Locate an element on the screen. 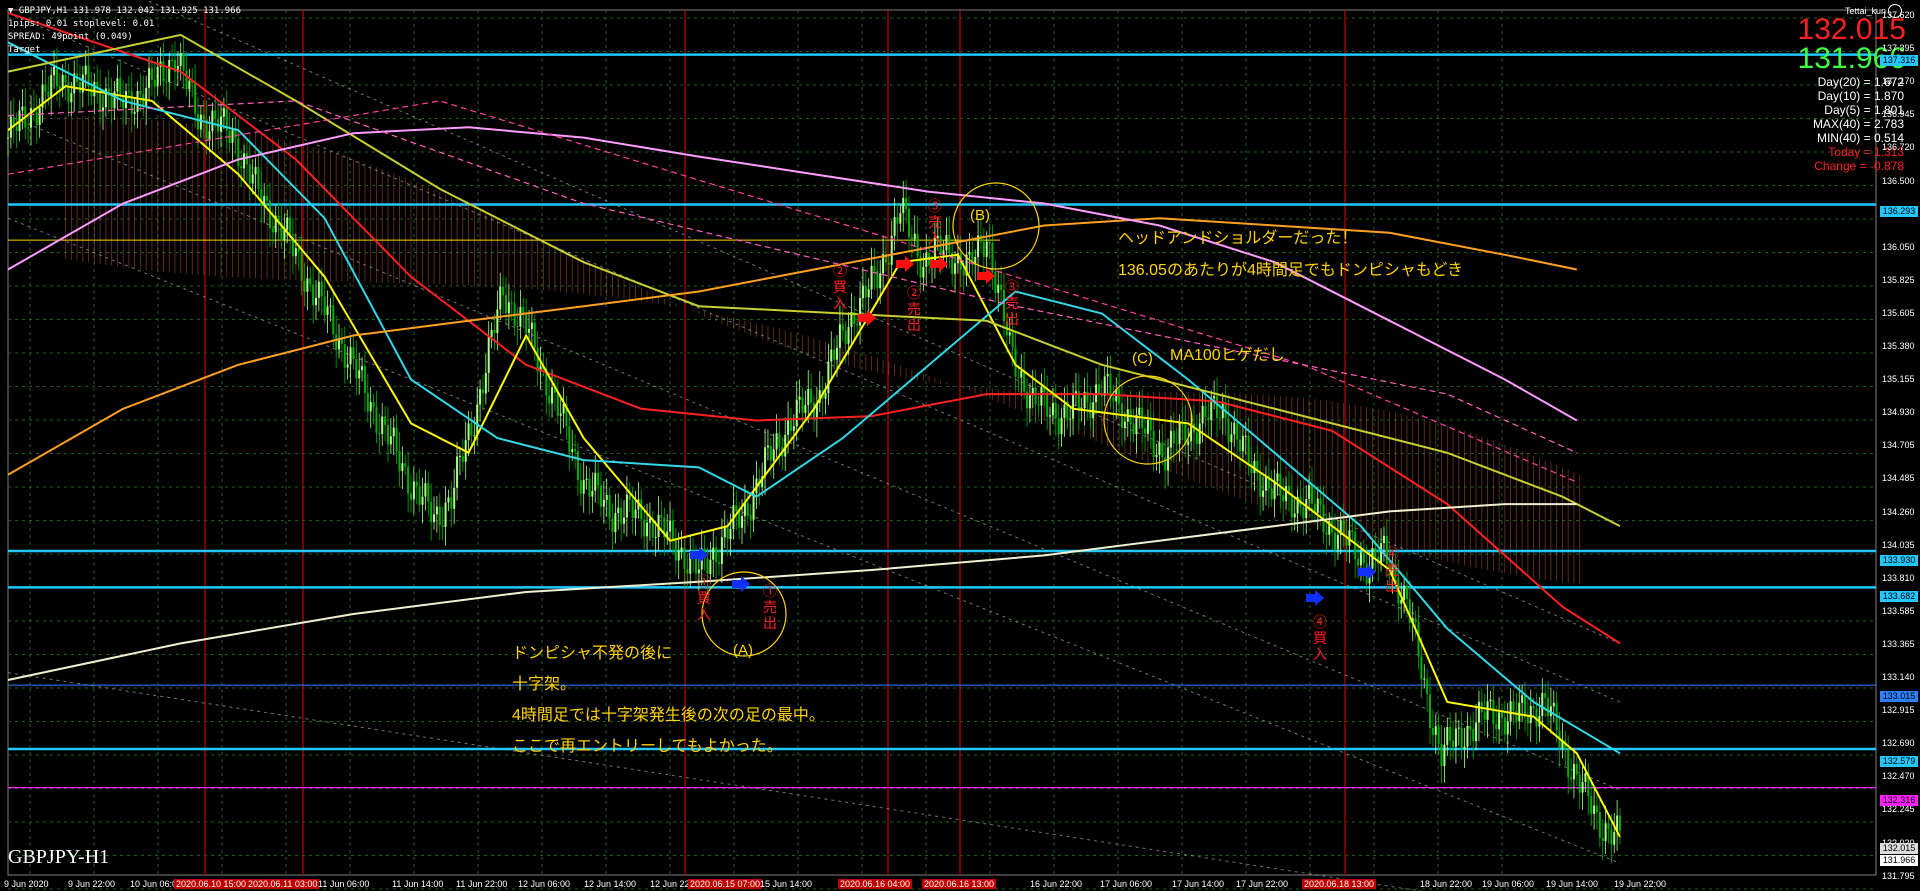 The height and width of the screenshot is (891, 1920). target-line: Target is located at coordinates (24, 50).